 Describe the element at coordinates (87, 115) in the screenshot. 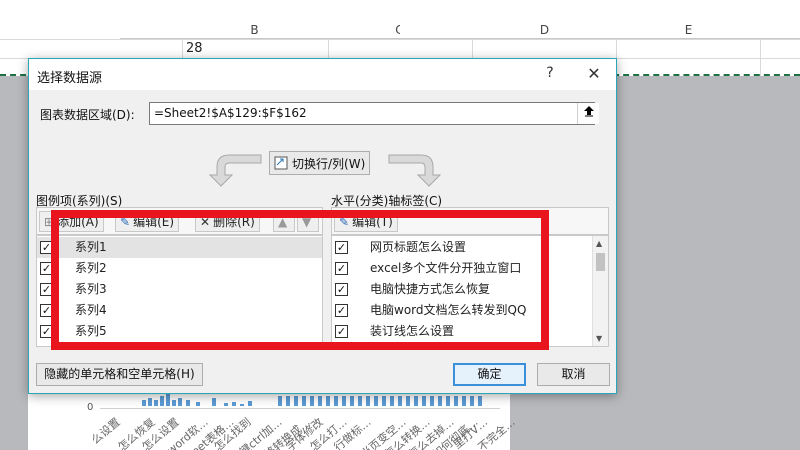

I see `chart-data-range-label: 图表数据区域(D):` at that location.